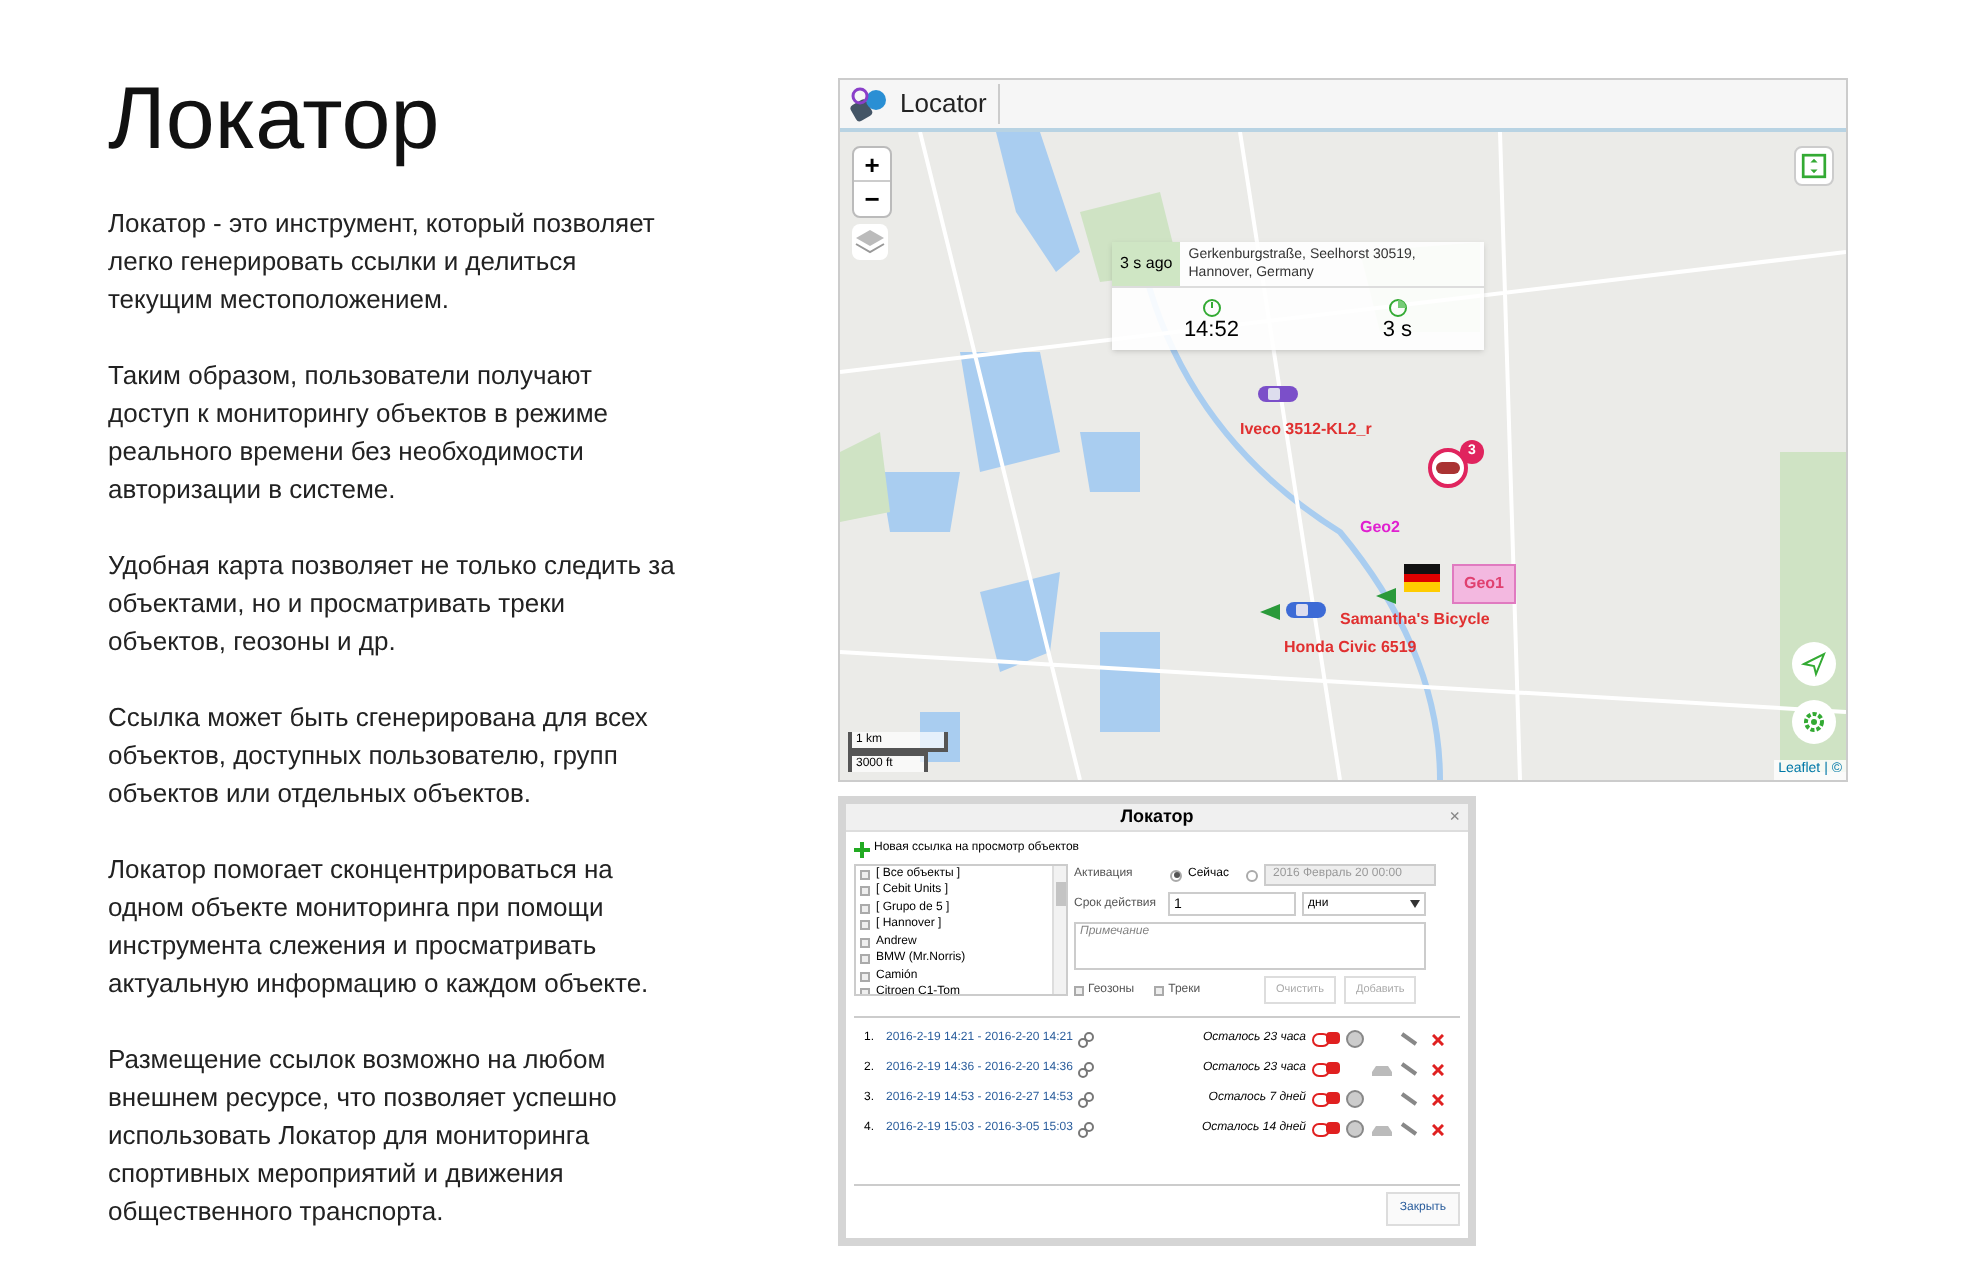 Image resolution: width=1968 pixels, height=1272 pixels. Describe the element at coordinates (1157, 816) in the screenshot. I see `dialog-title: Локатор` at that location.